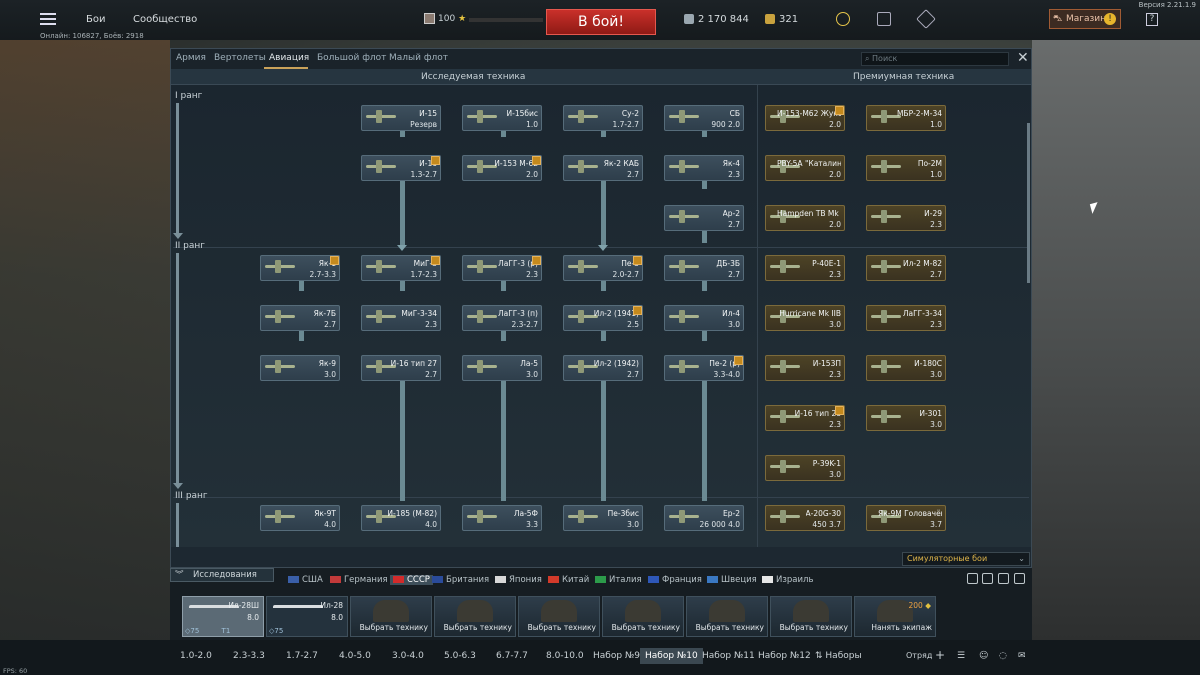 The image size is (1200, 675). I want to click on premium-vehicle-card: Hurricane Mk IIB 3.0, so click(805, 318).